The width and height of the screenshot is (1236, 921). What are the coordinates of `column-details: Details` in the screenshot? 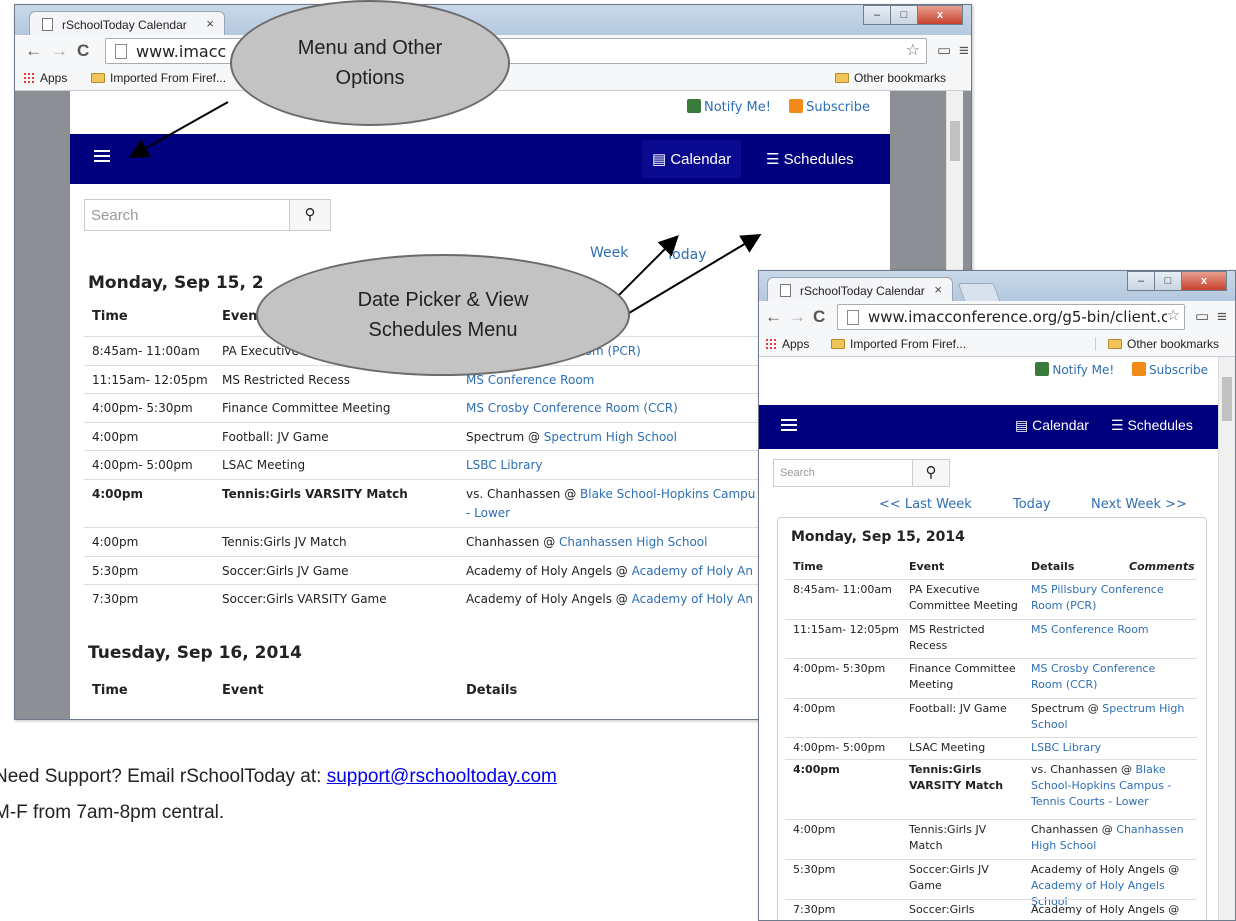 It's located at (492, 690).